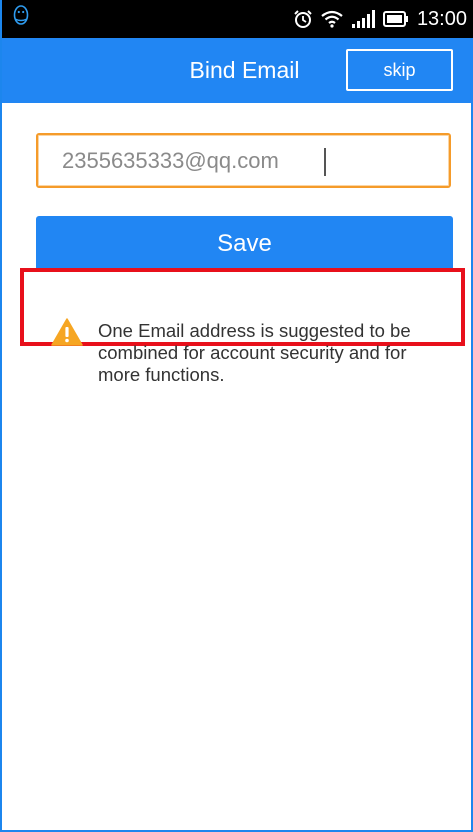  What do you see at coordinates (237, 70) in the screenshot?
I see `title-bar: Bind Email skip` at bounding box center [237, 70].